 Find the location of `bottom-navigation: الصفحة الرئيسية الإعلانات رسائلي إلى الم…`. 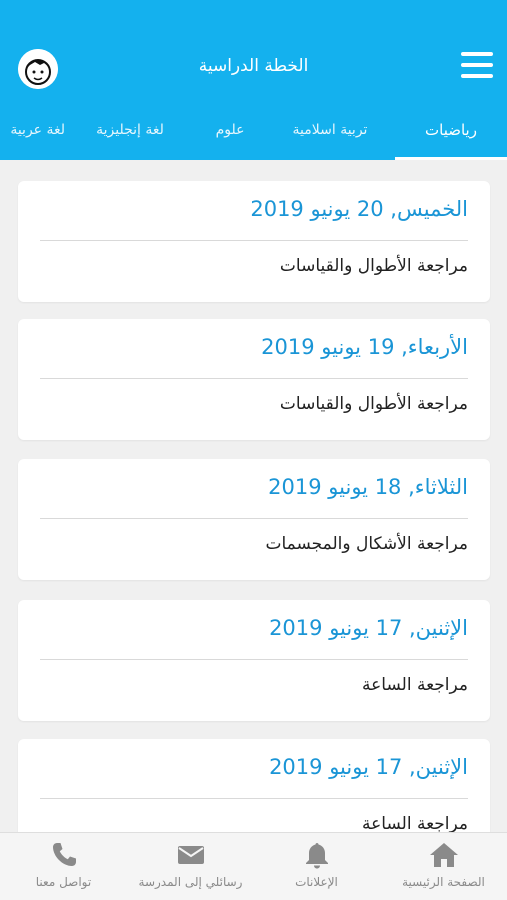

bottom-navigation: الصفحة الرئيسية الإعلانات رسائلي إلى الم… is located at coordinates (253, 866).